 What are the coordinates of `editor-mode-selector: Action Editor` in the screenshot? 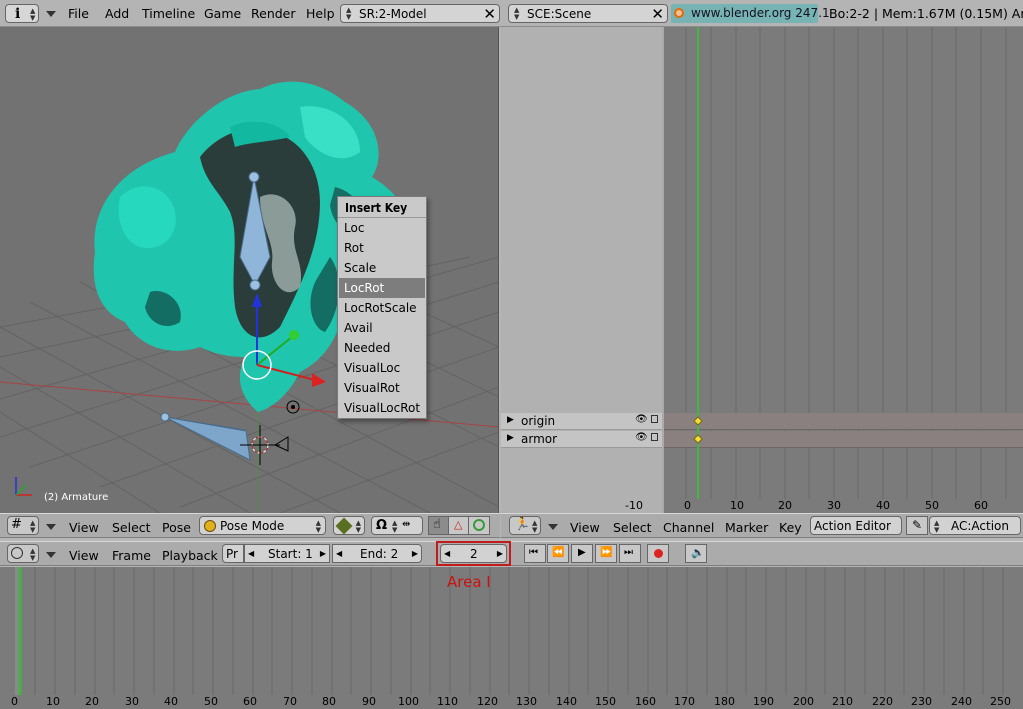 It's located at (856, 525).